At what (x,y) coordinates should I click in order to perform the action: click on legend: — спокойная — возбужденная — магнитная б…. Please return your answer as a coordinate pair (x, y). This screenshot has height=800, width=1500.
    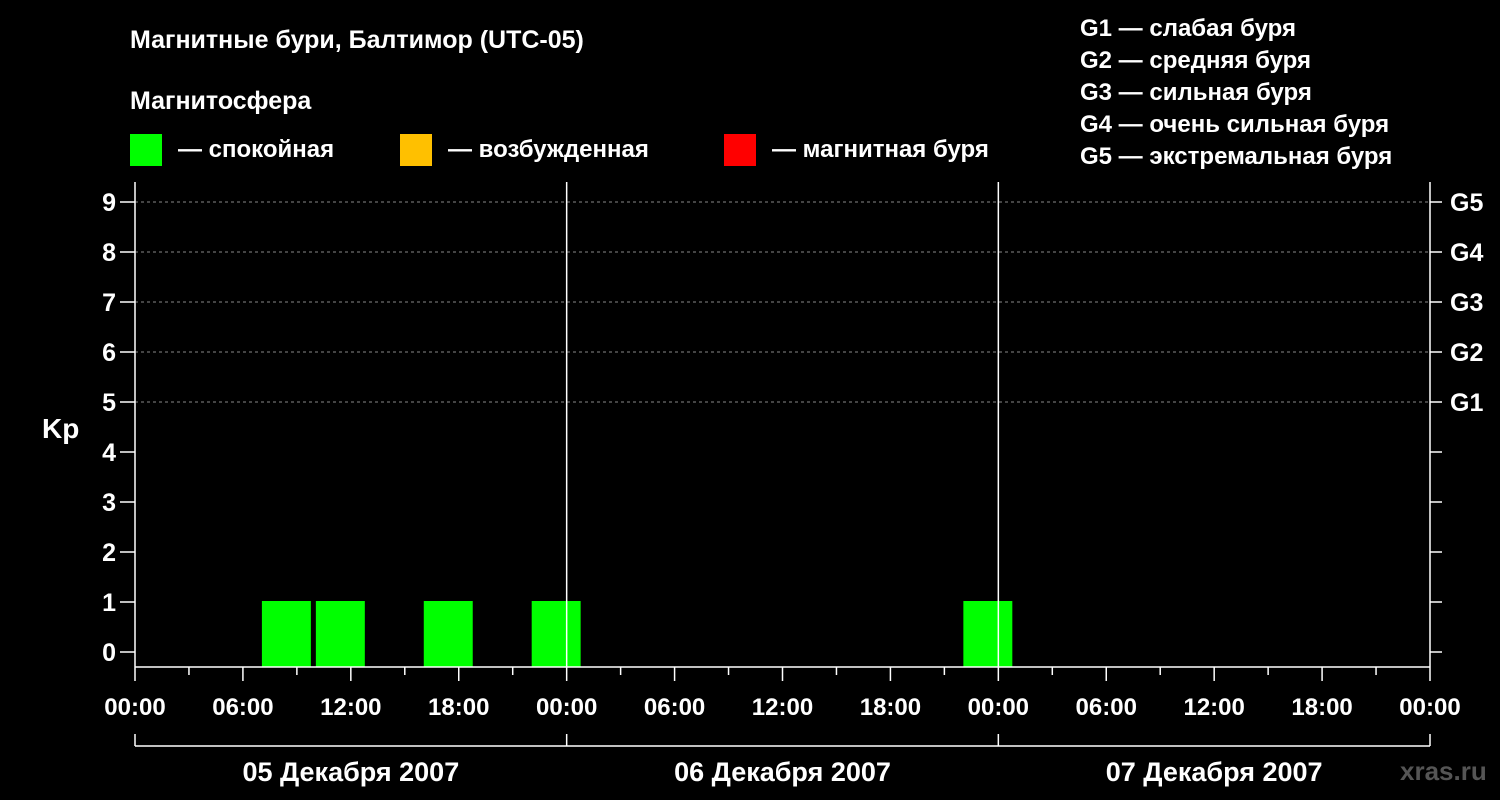
    Looking at the image, I should click on (559, 150).